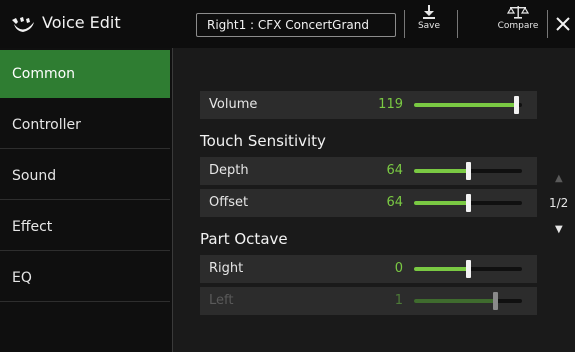 This screenshot has height=352, width=575. I want to click on save-label: Save, so click(429, 26).